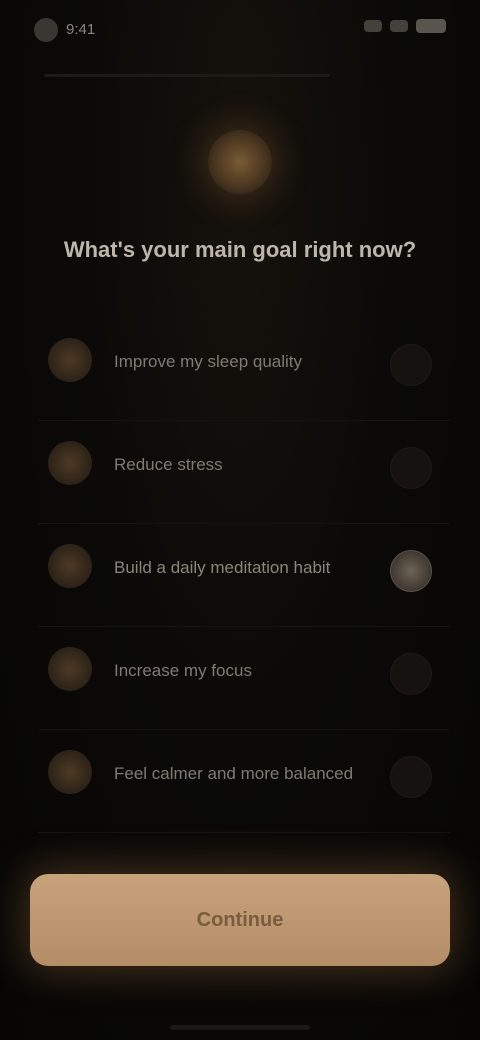  I want to click on progress-bar, so click(187, 75).